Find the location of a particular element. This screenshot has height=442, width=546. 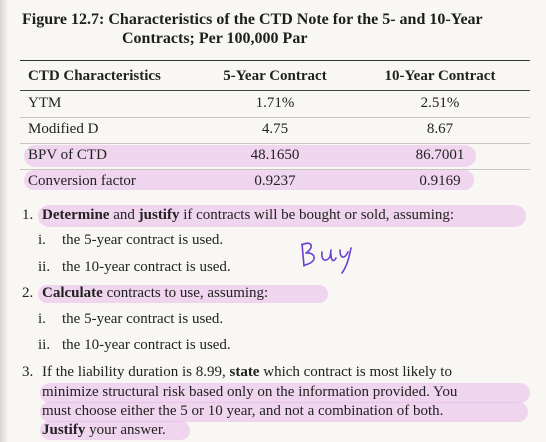

figure-title-line2: Contracts; Per 100,000 Par is located at coordinates (215, 38).